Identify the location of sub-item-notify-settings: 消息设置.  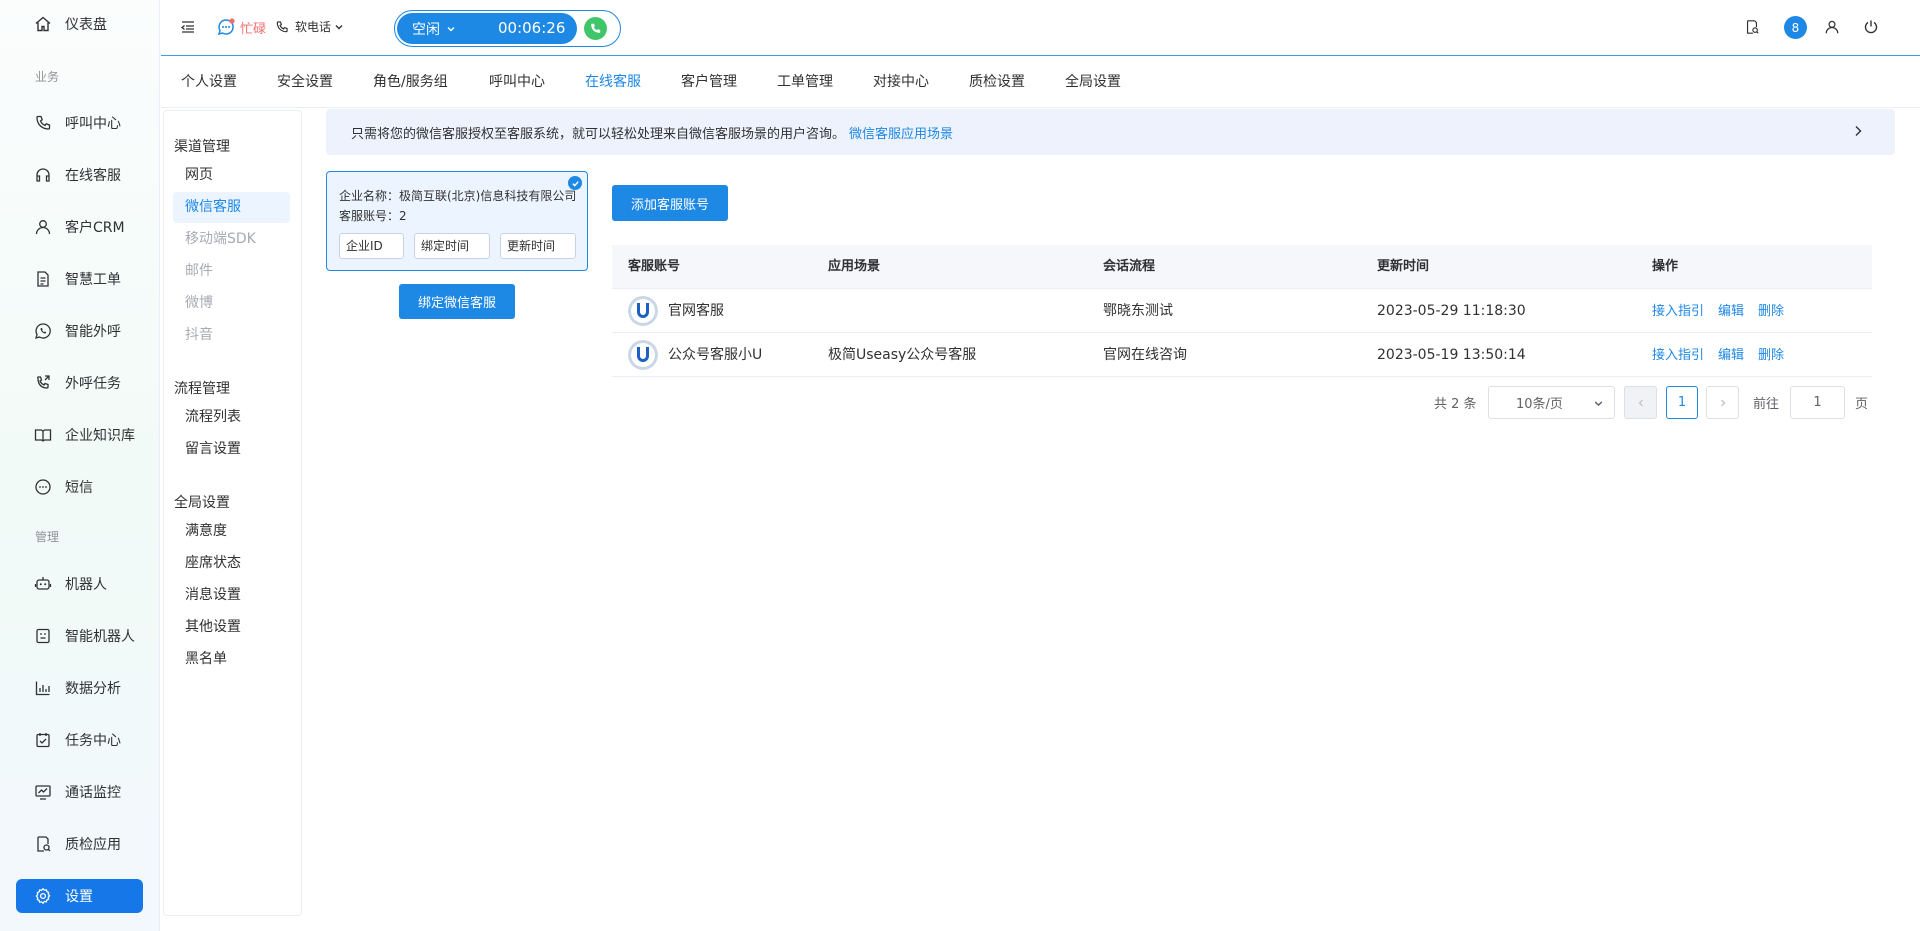
(231, 595).